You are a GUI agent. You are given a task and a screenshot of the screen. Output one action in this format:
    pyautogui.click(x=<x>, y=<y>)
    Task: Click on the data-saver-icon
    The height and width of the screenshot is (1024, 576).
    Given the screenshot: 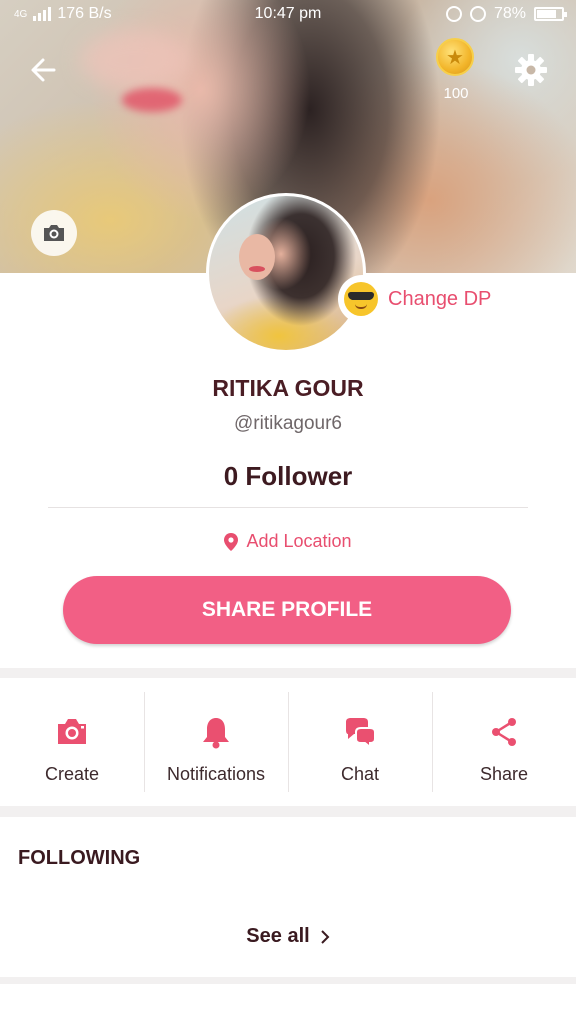 What is the action you would take?
    pyautogui.click(x=453, y=14)
    